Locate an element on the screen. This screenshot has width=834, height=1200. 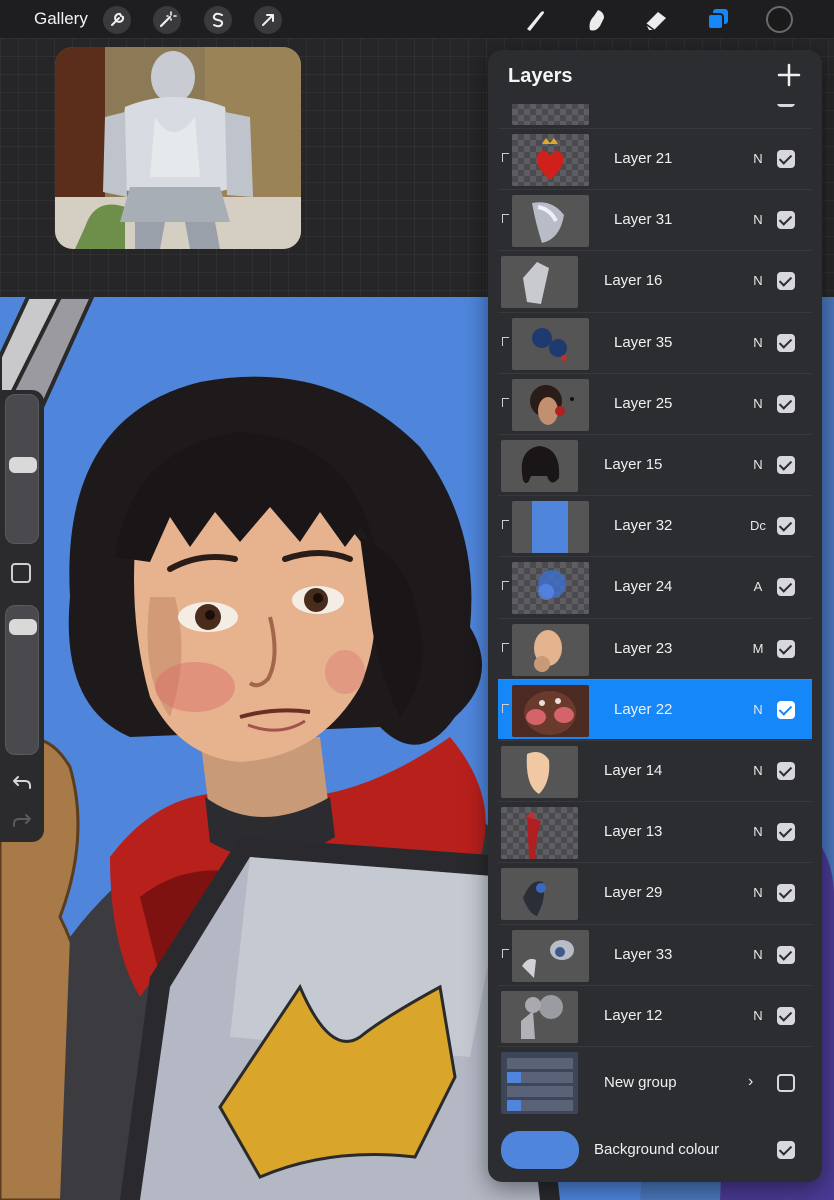
layer-row: Layer 22 N is located at coordinates (655, 708).